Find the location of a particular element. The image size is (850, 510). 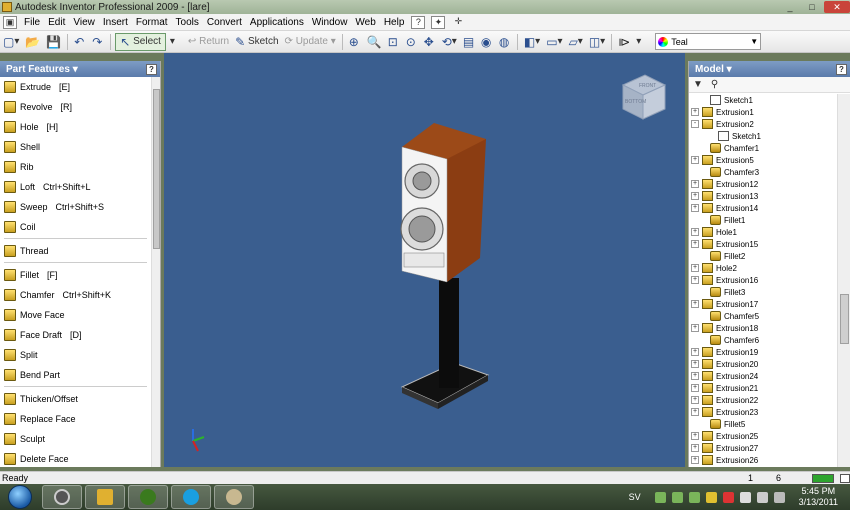

feature-extrude: Extrude [E] is located at coordinates (75, 87).